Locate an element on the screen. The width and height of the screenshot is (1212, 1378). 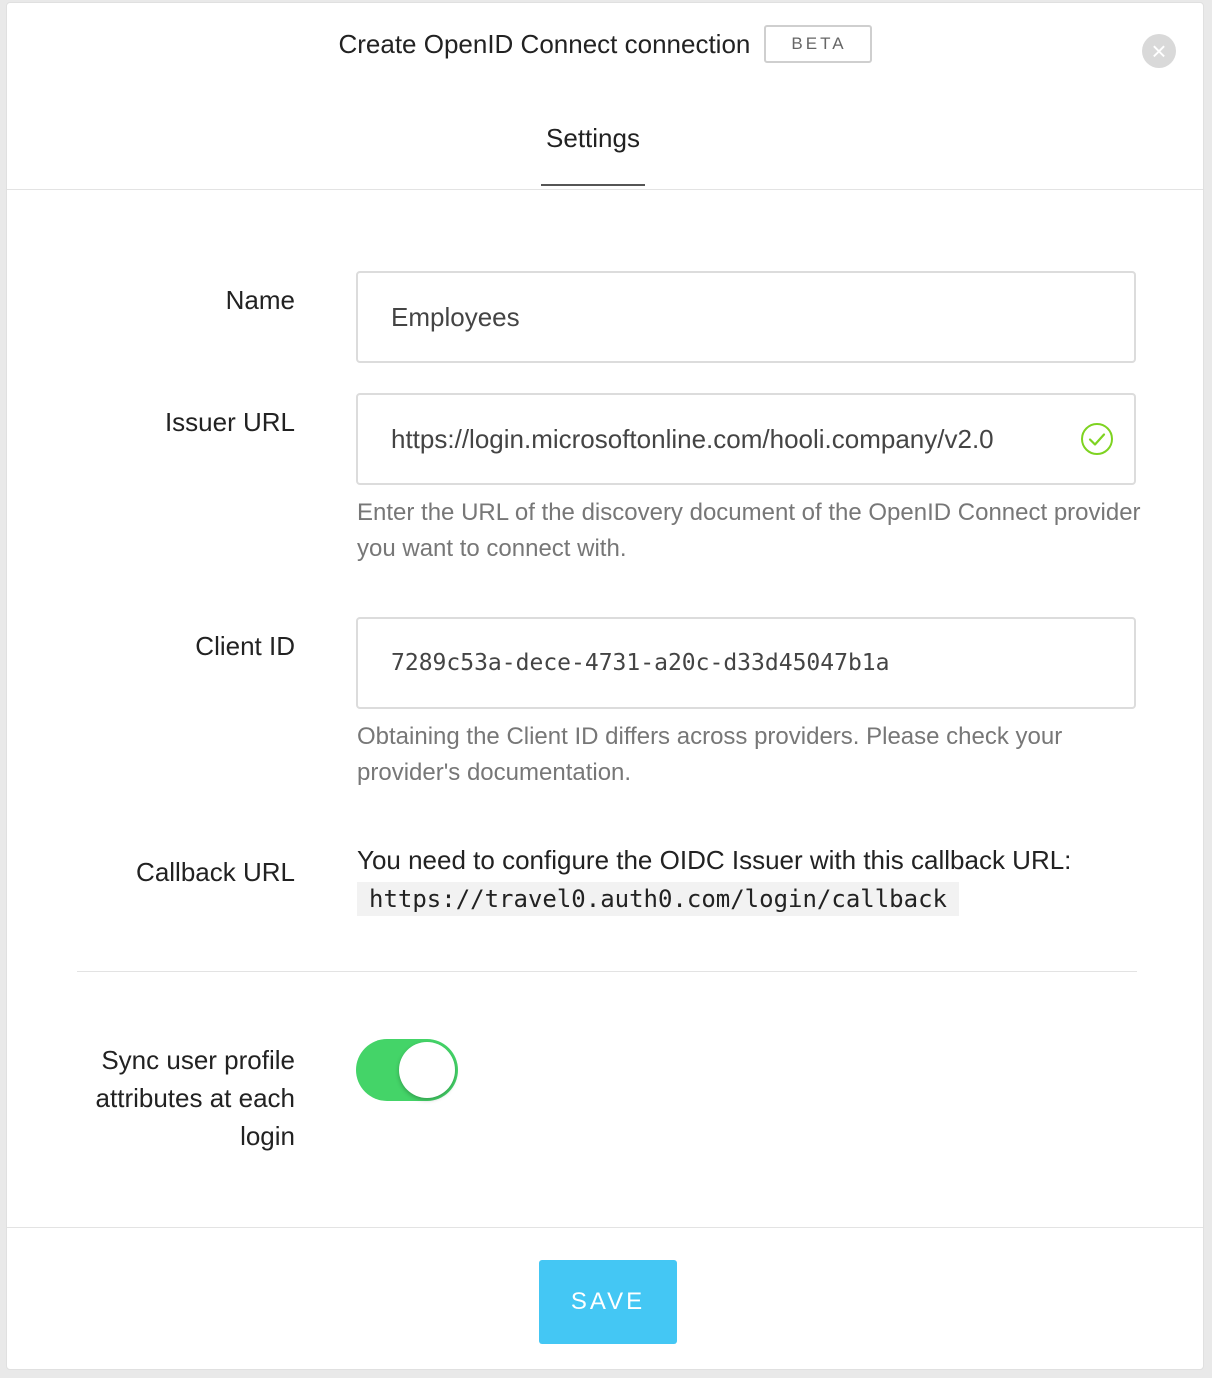
sync-toggle is located at coordinates (407, 1070).